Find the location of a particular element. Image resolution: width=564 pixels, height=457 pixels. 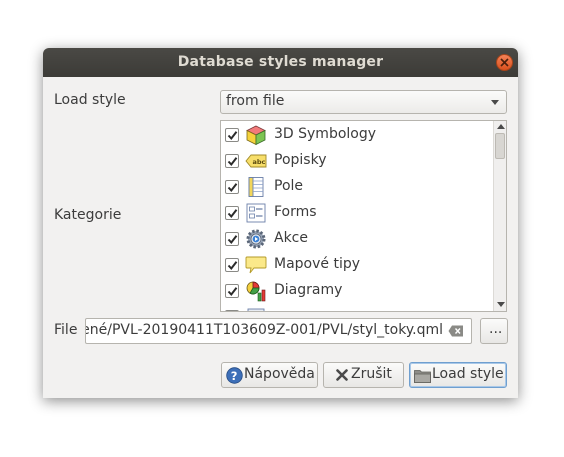

clear-icon is located at coordinates (456, 331).